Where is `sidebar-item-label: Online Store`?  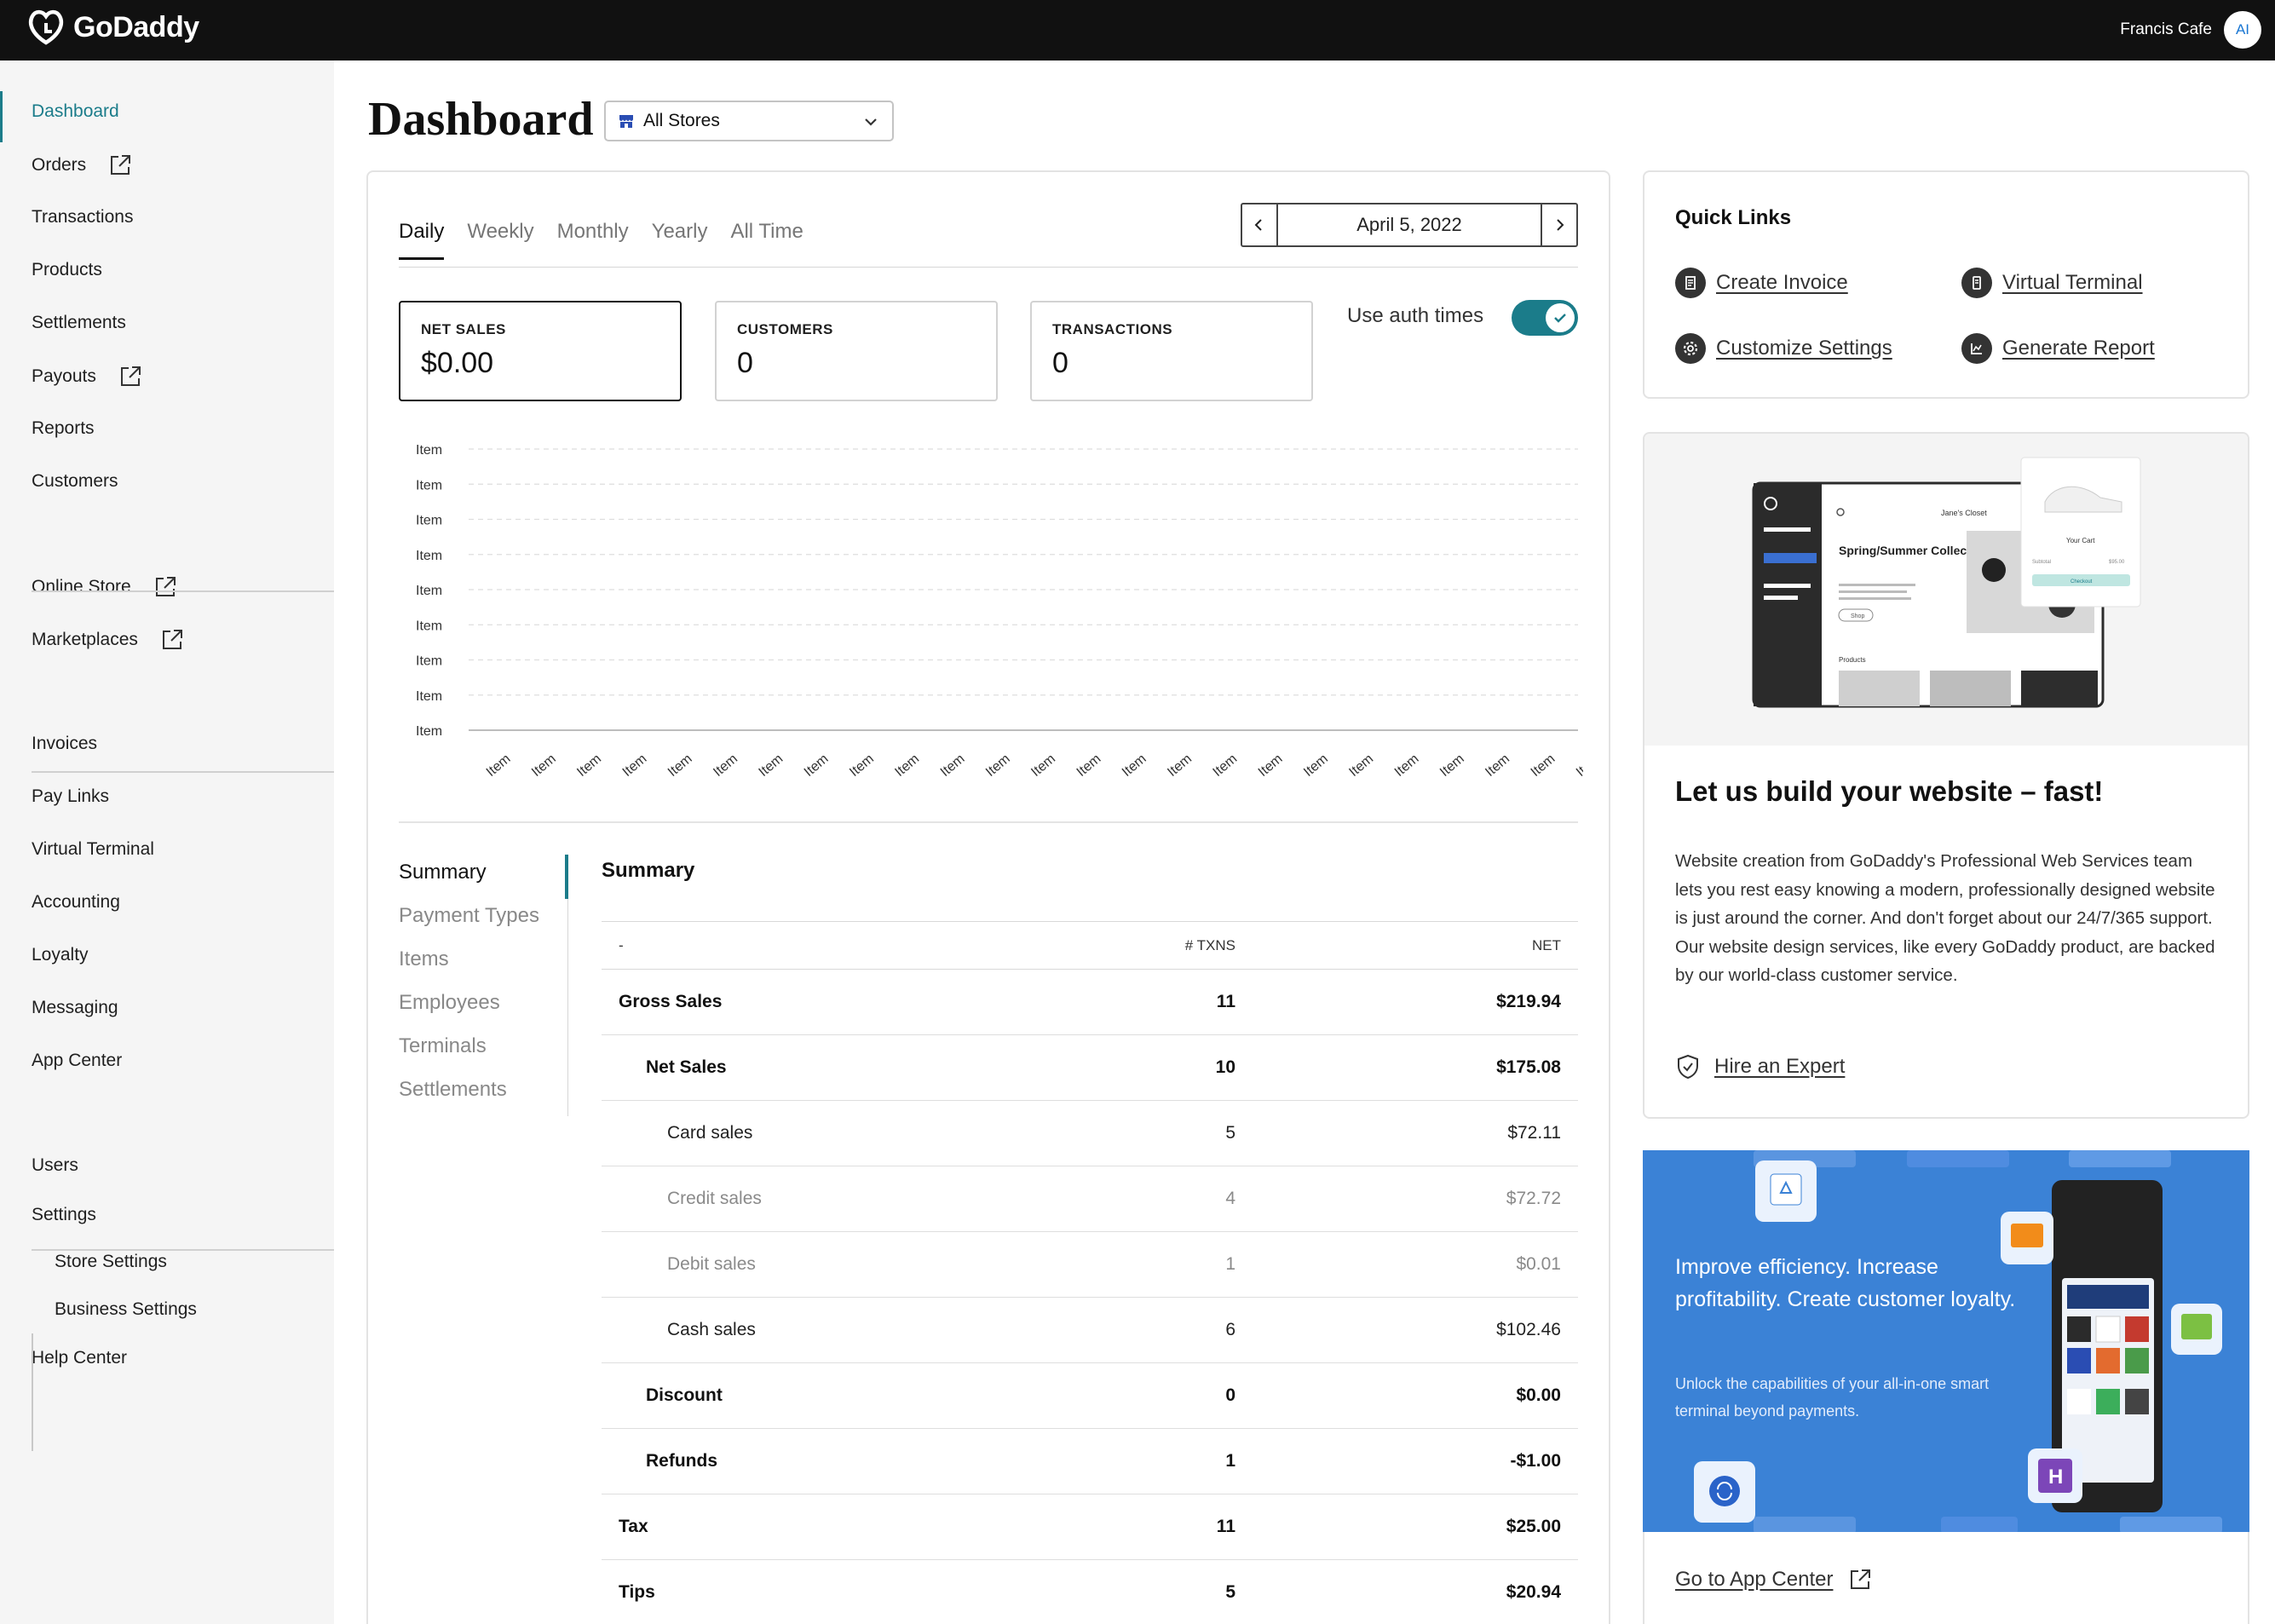 sidebar-item-label: Online Store is located at coordinates (81, 586).